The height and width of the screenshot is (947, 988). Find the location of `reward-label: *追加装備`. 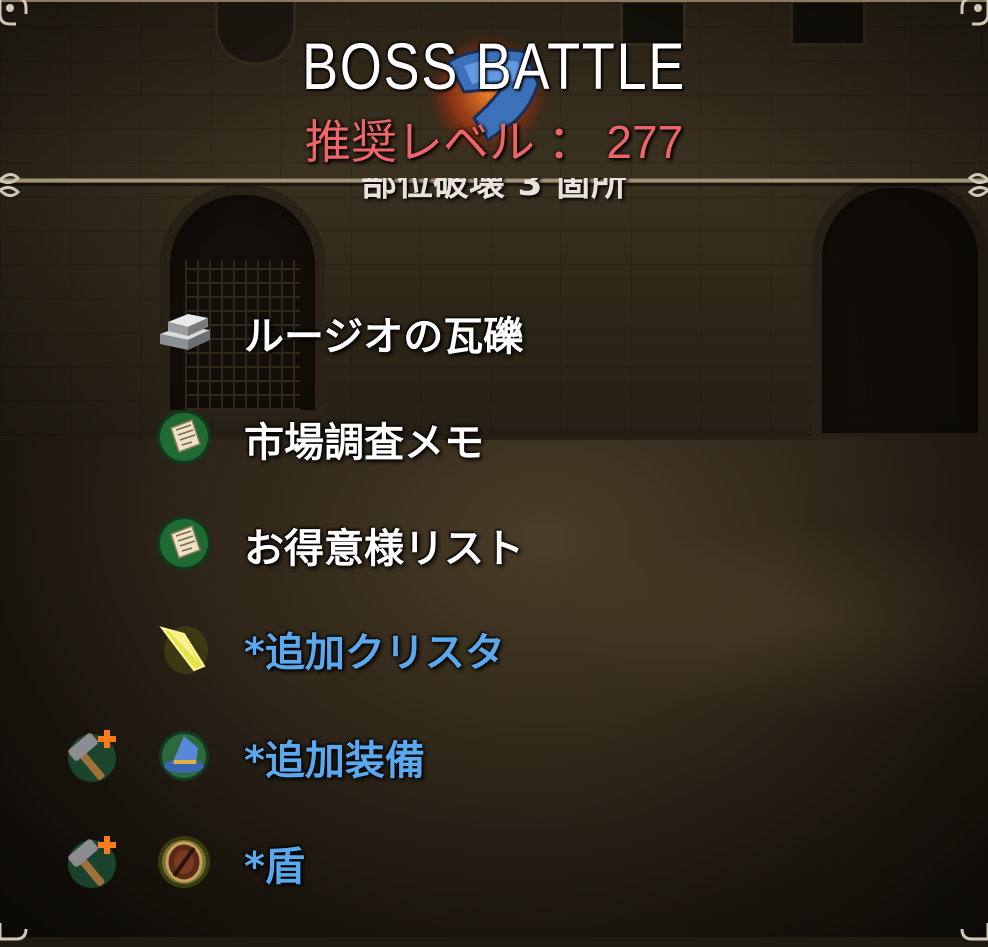

reward-label: *追加装備 is located at coordinates (334, 761).